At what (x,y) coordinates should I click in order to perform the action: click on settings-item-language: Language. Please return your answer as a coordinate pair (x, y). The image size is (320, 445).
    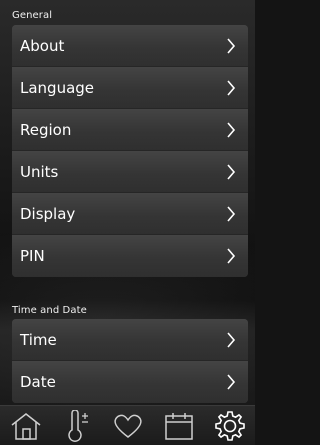
    Looking at the image, I should click on (130, 88).